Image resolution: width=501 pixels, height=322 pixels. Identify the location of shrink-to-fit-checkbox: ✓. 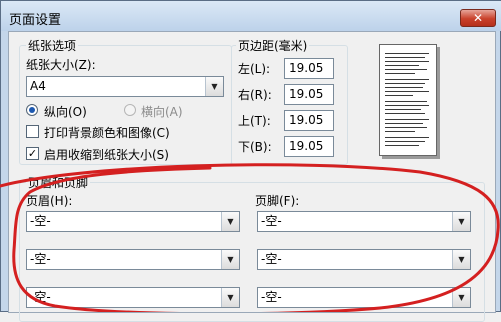
(32, 153).